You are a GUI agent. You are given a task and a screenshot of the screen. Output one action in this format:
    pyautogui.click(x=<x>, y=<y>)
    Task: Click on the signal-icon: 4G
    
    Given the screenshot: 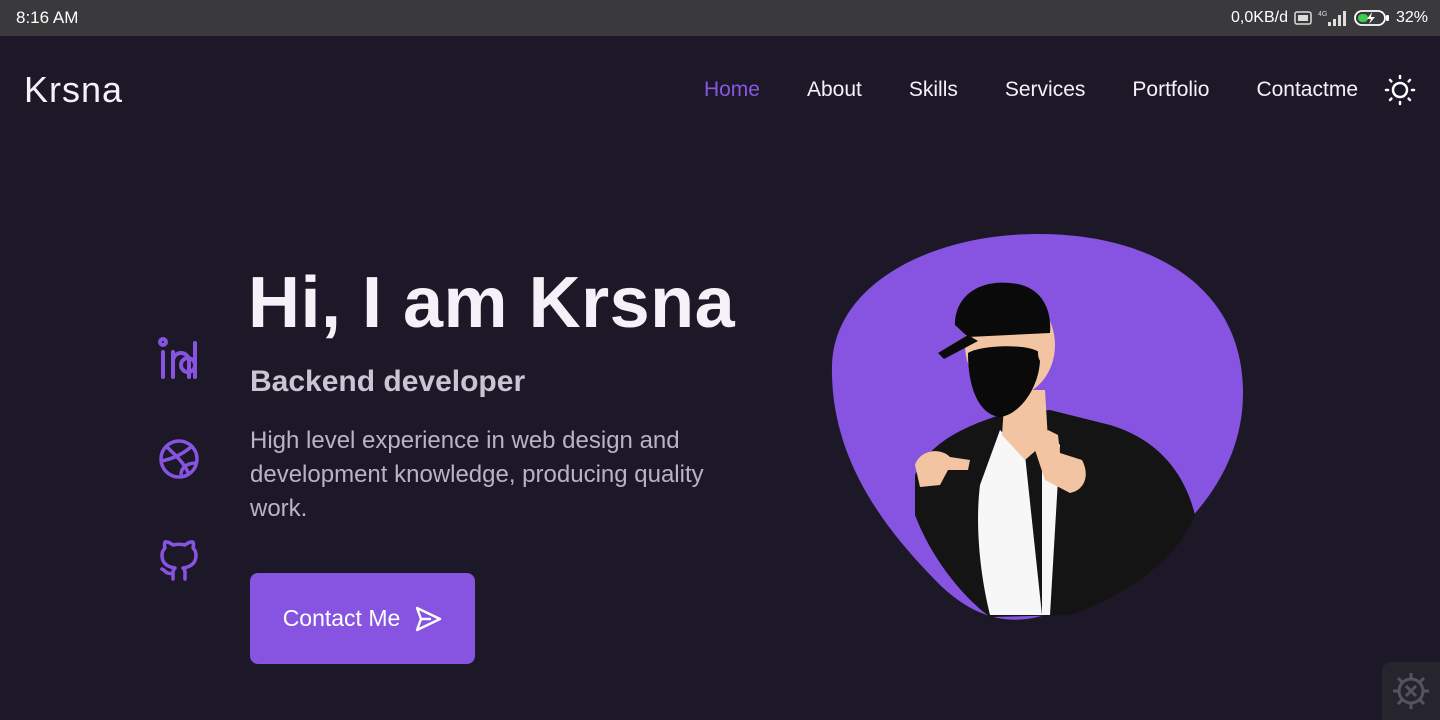 What is the action you would take?
    pyautogui.click(x=1332, y=18)
    